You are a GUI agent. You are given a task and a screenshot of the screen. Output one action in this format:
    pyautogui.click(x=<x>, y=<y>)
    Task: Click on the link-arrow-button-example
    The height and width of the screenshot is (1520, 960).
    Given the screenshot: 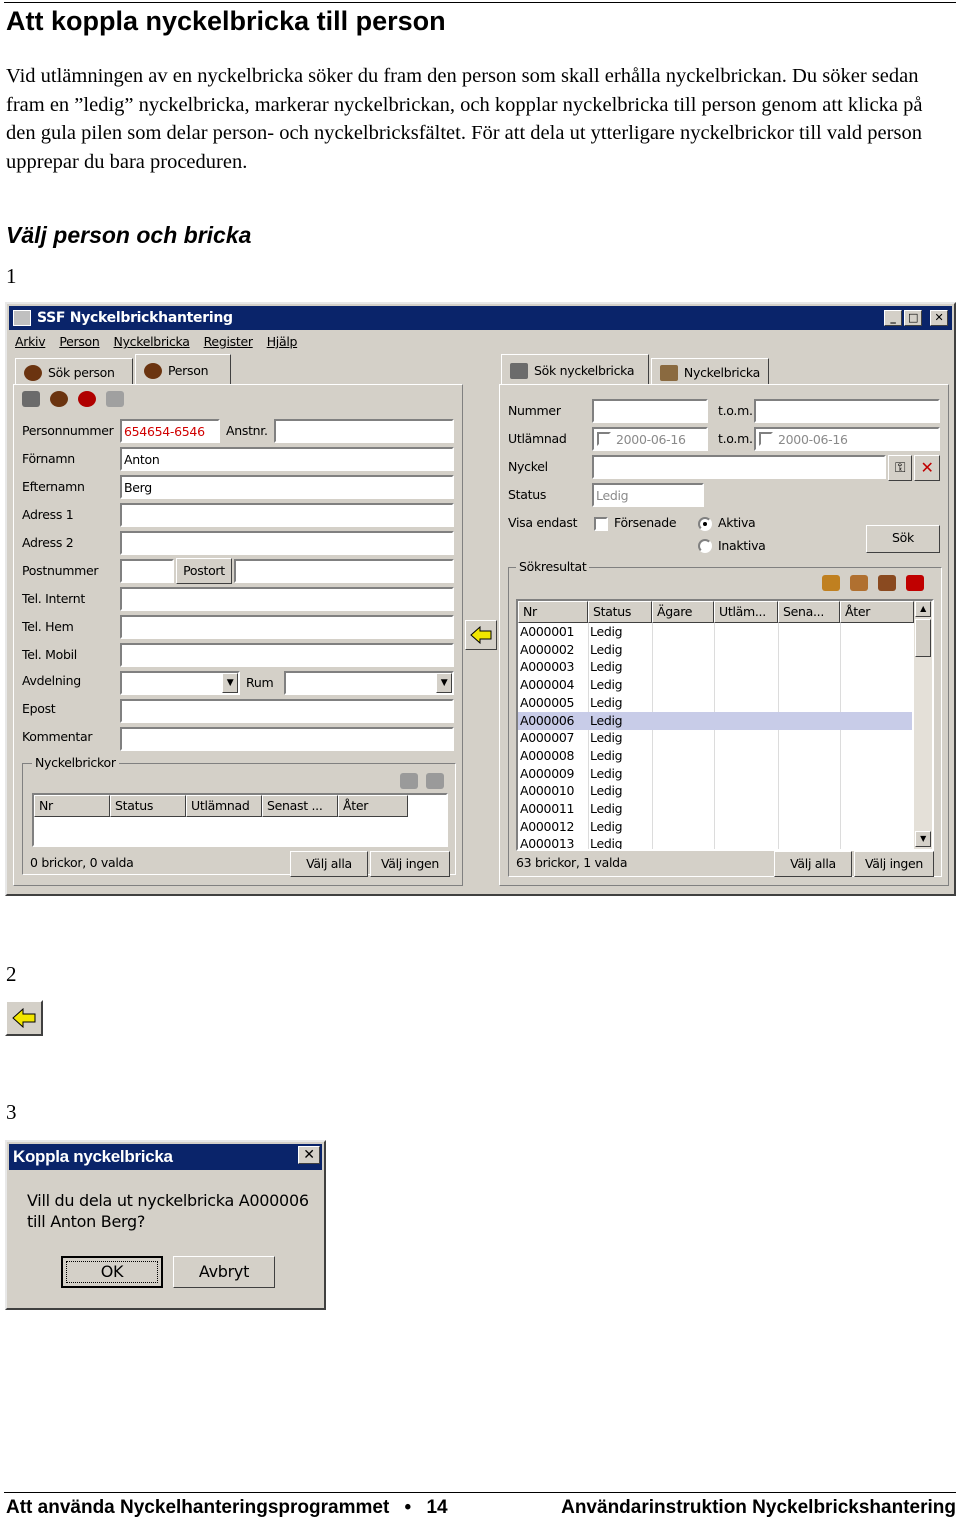 What is the action you would take?
    pyautogui.click(x=24, y=1018)
    